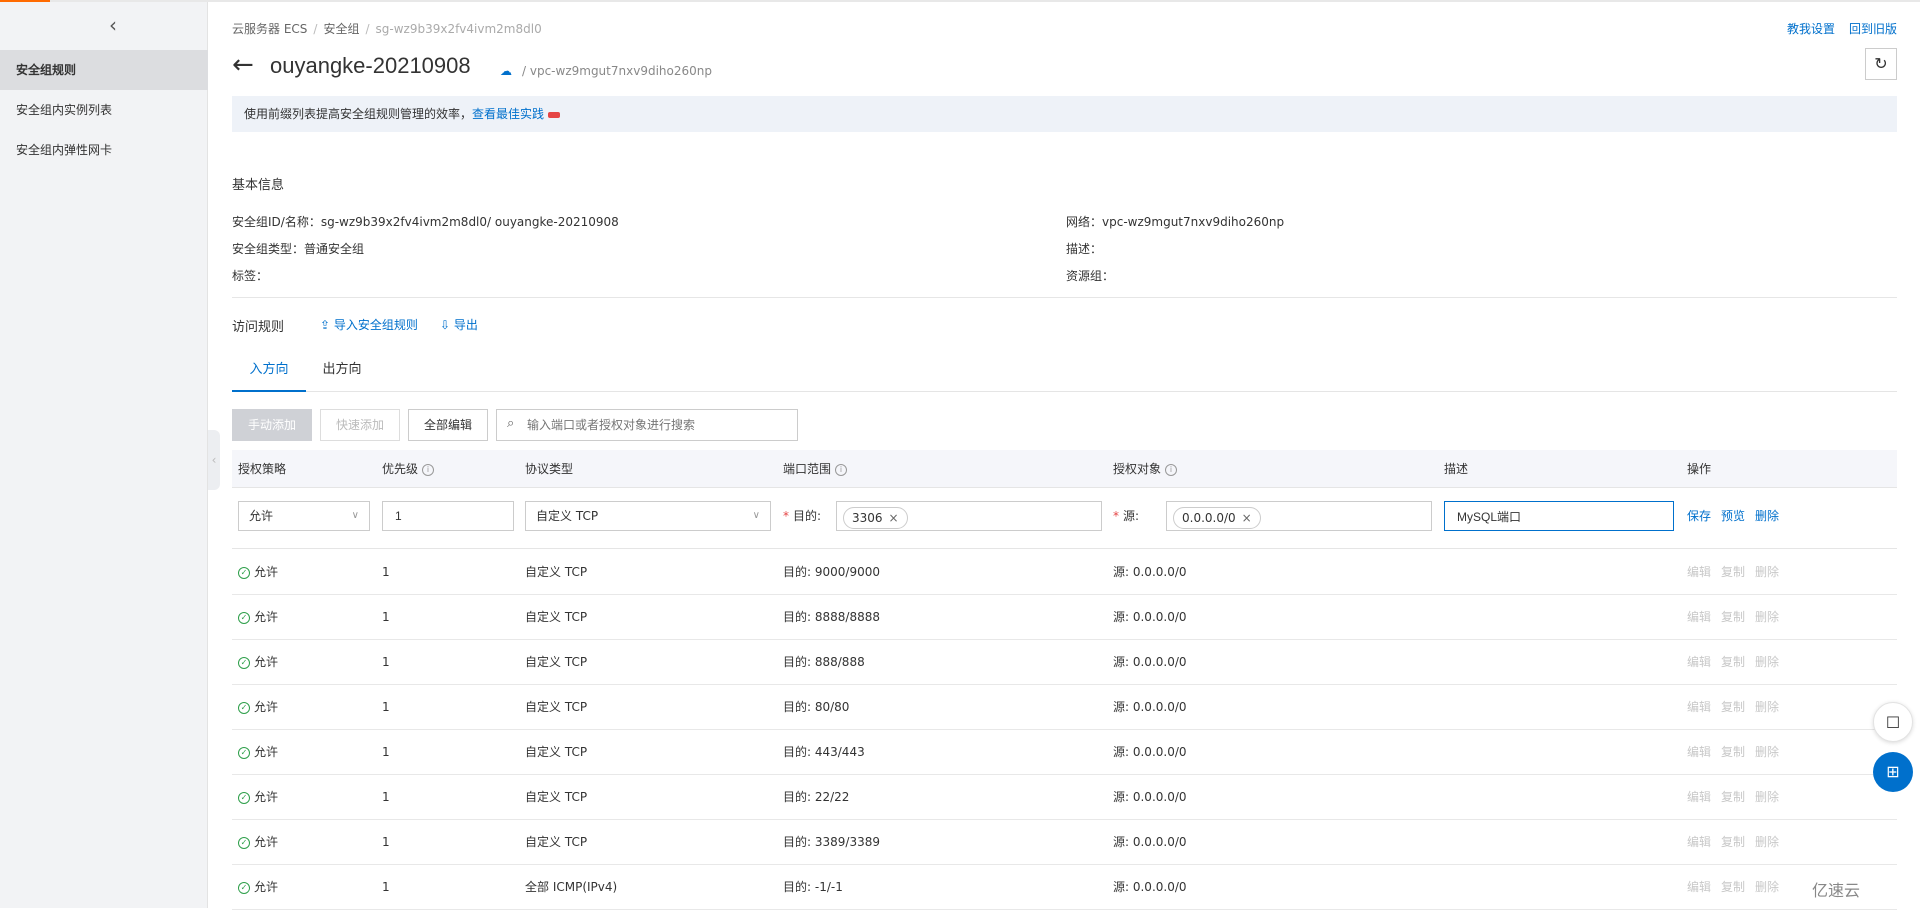 This screenshot has width=1920, height=910. I want to click on best-practice-link: 查看最佳实践, so click(508, 114).